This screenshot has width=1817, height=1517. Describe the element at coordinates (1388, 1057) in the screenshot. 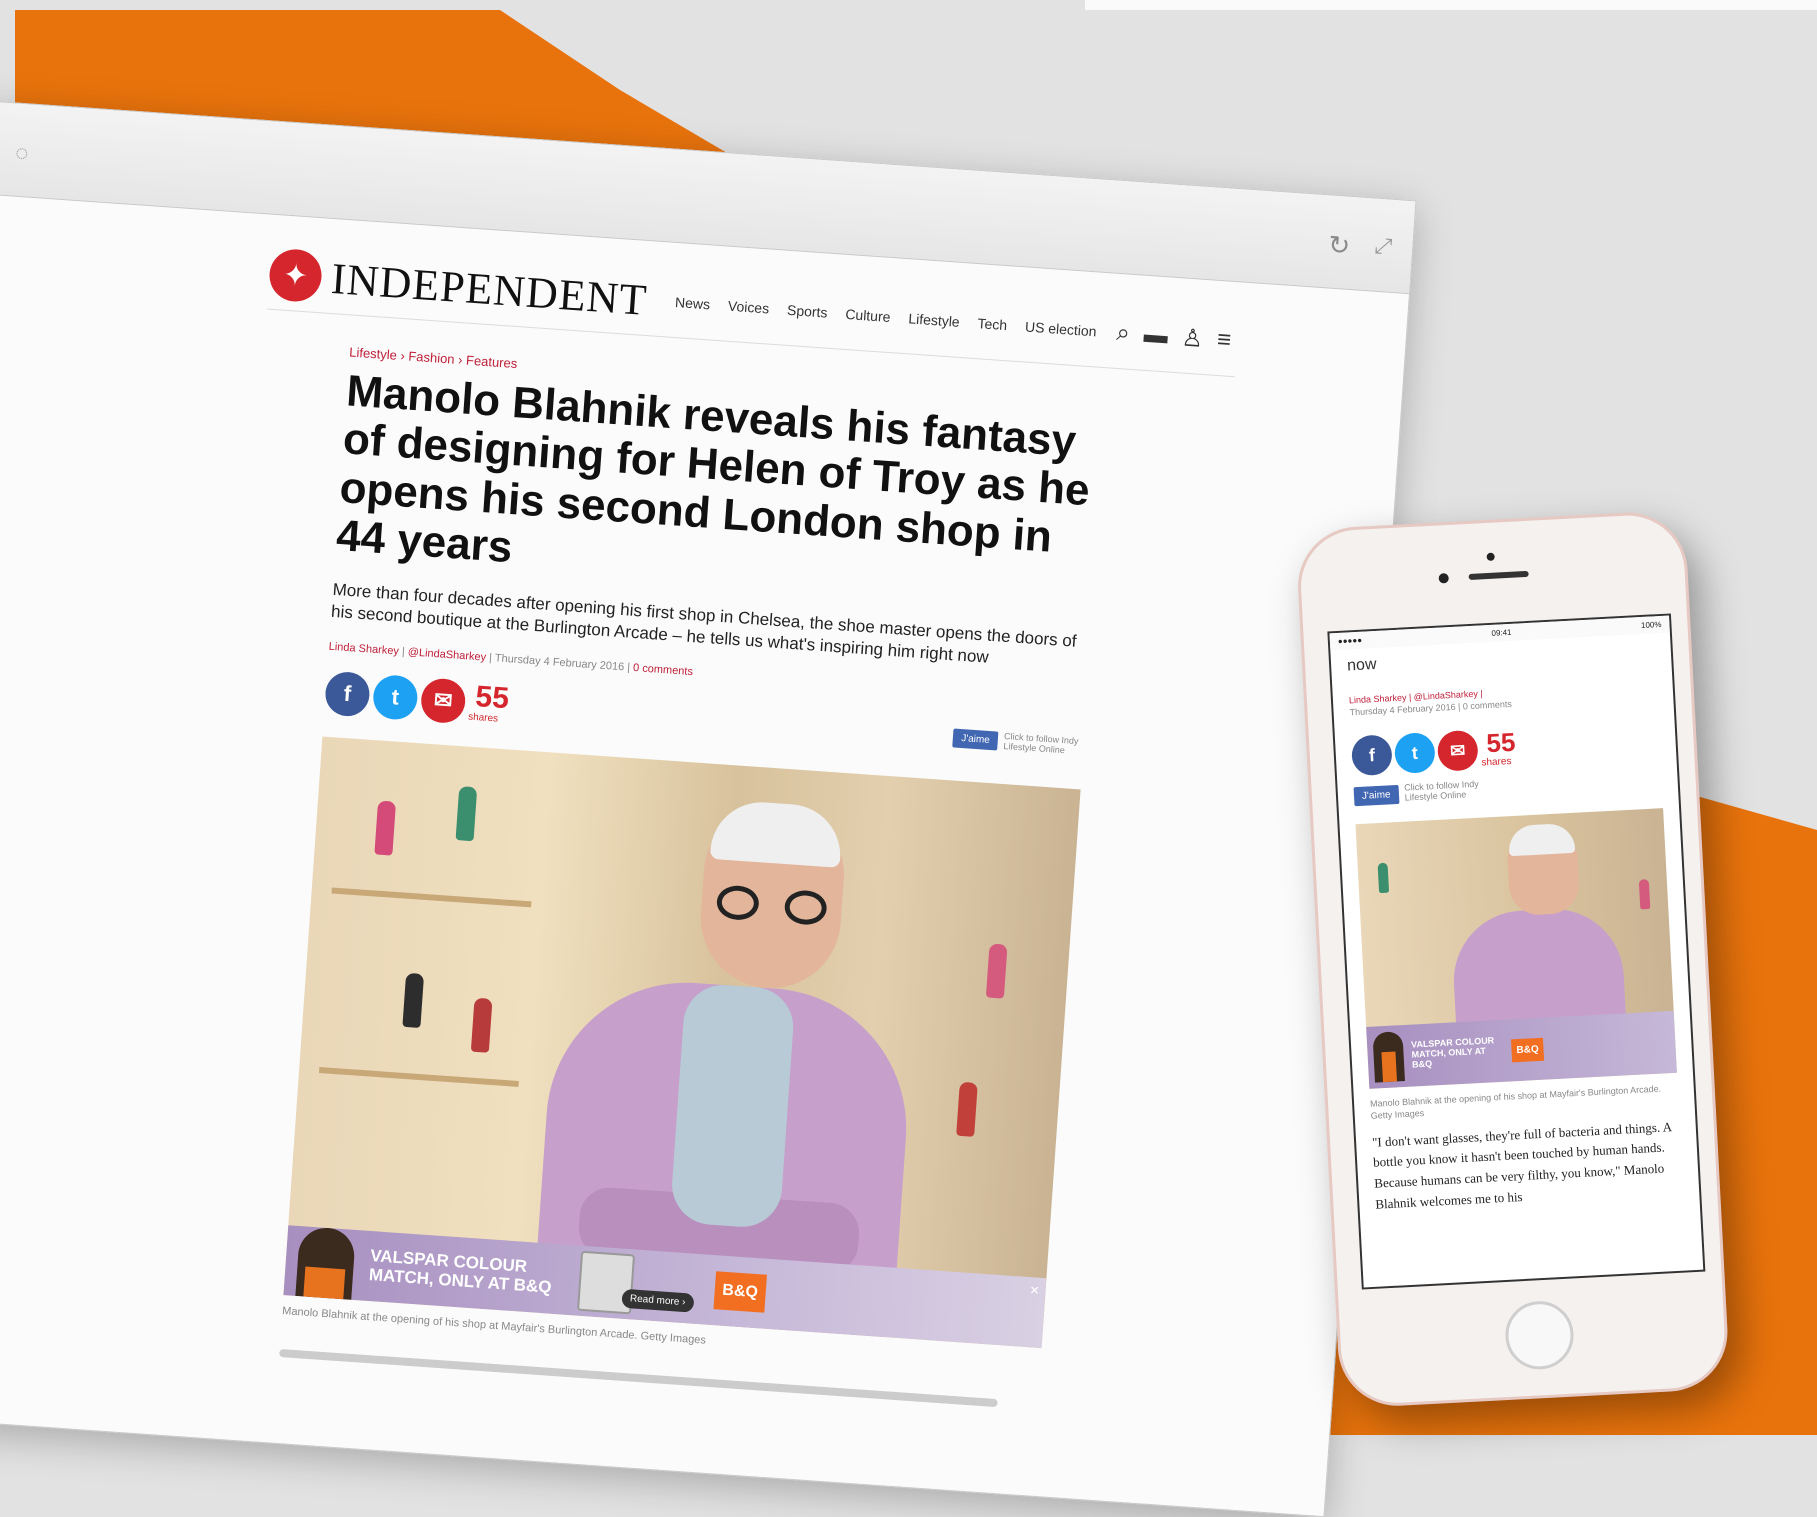

I see `phone-ad-person` at that location.